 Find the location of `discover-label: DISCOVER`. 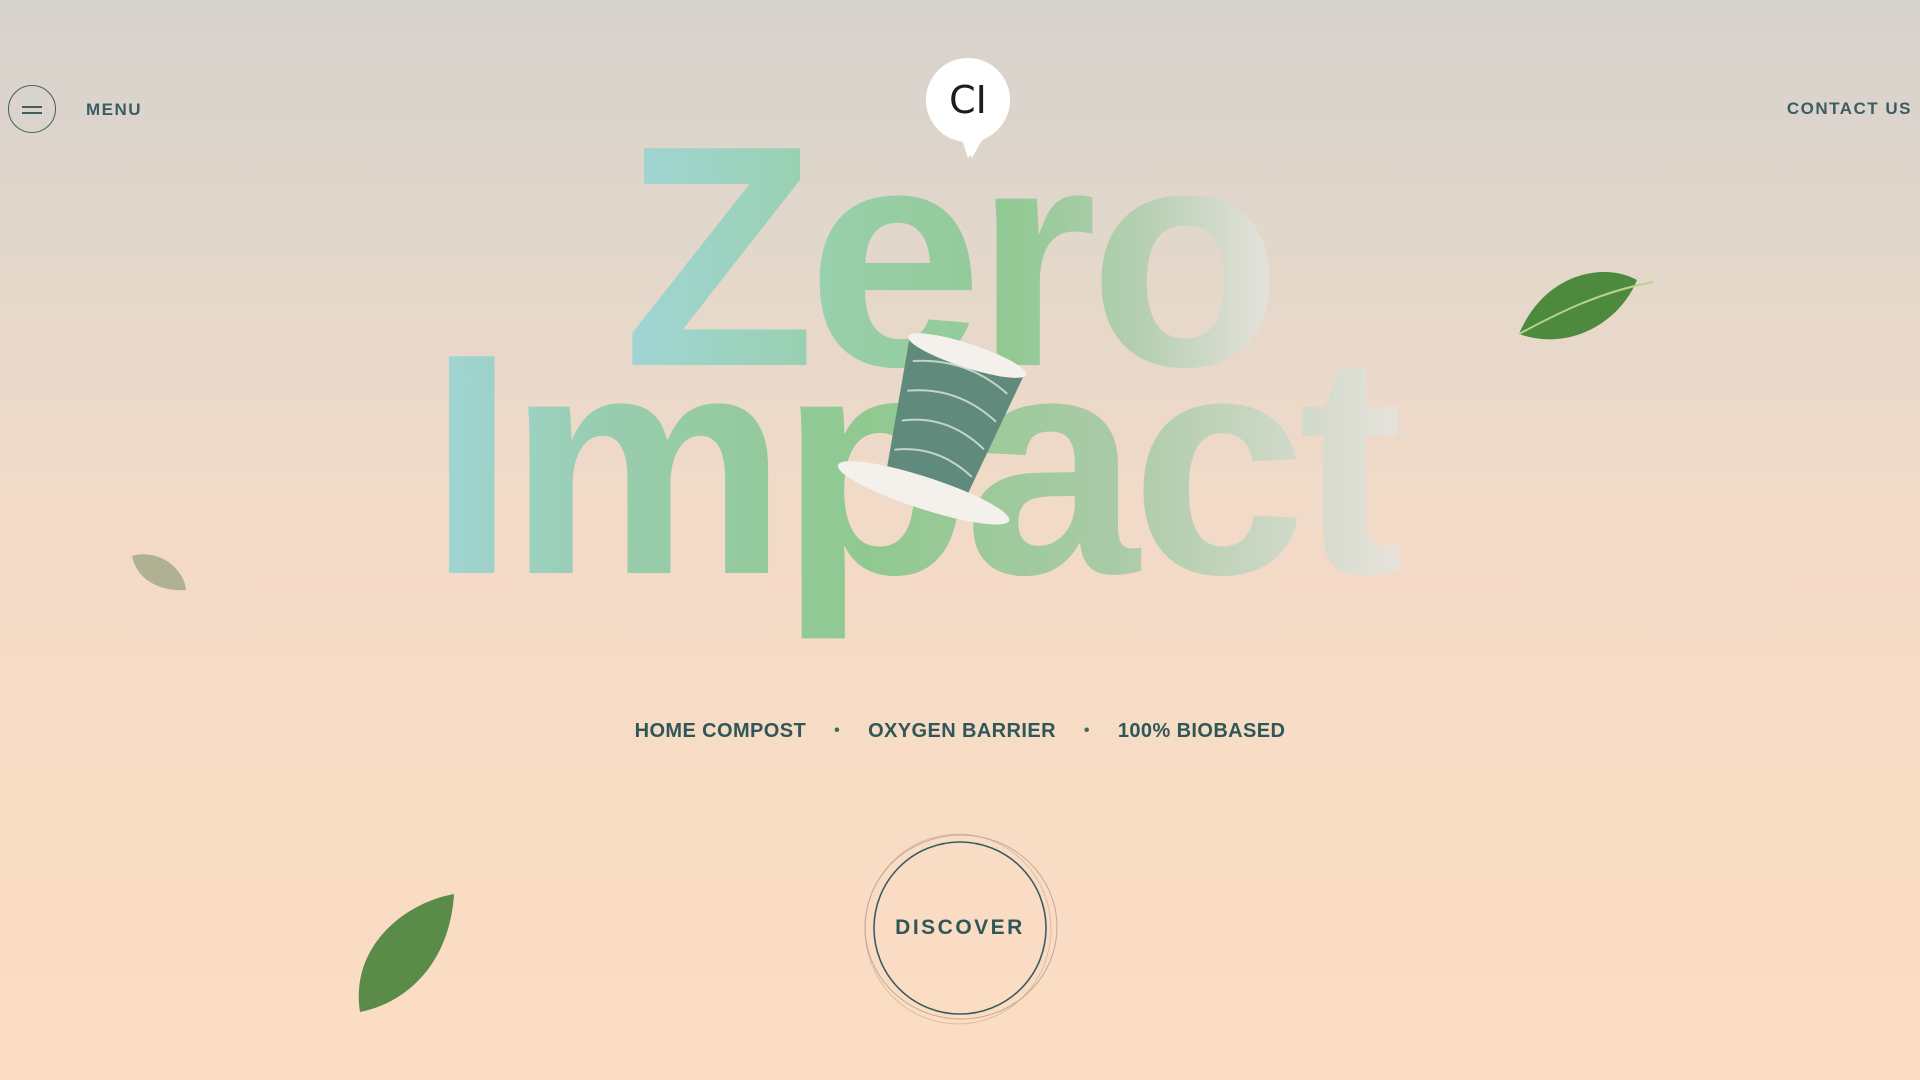

discover-label: DISCOVER is located at coordinates (960, 927).